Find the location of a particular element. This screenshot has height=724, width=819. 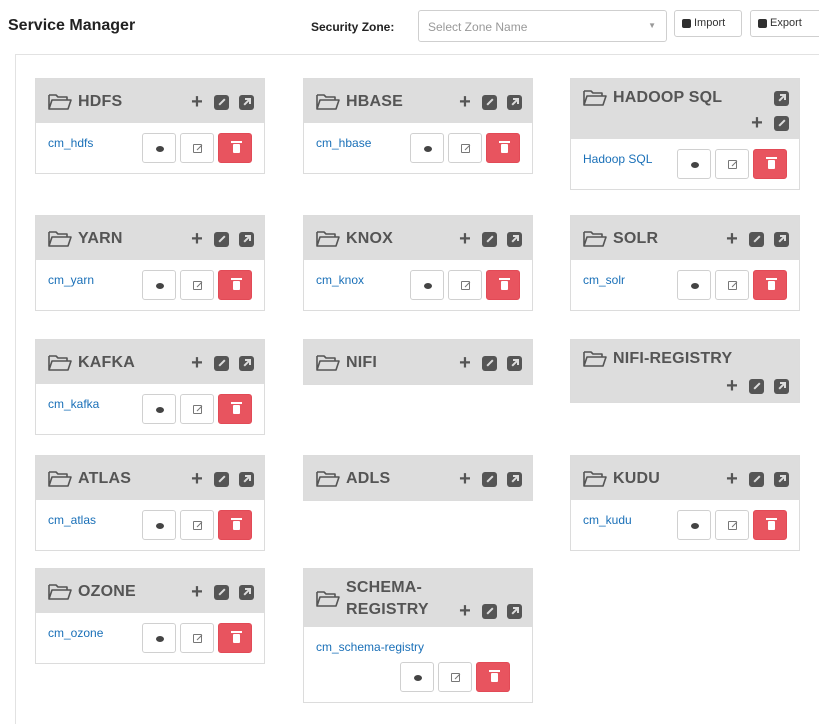

pencil-icon is located at coordinates (732, 525).